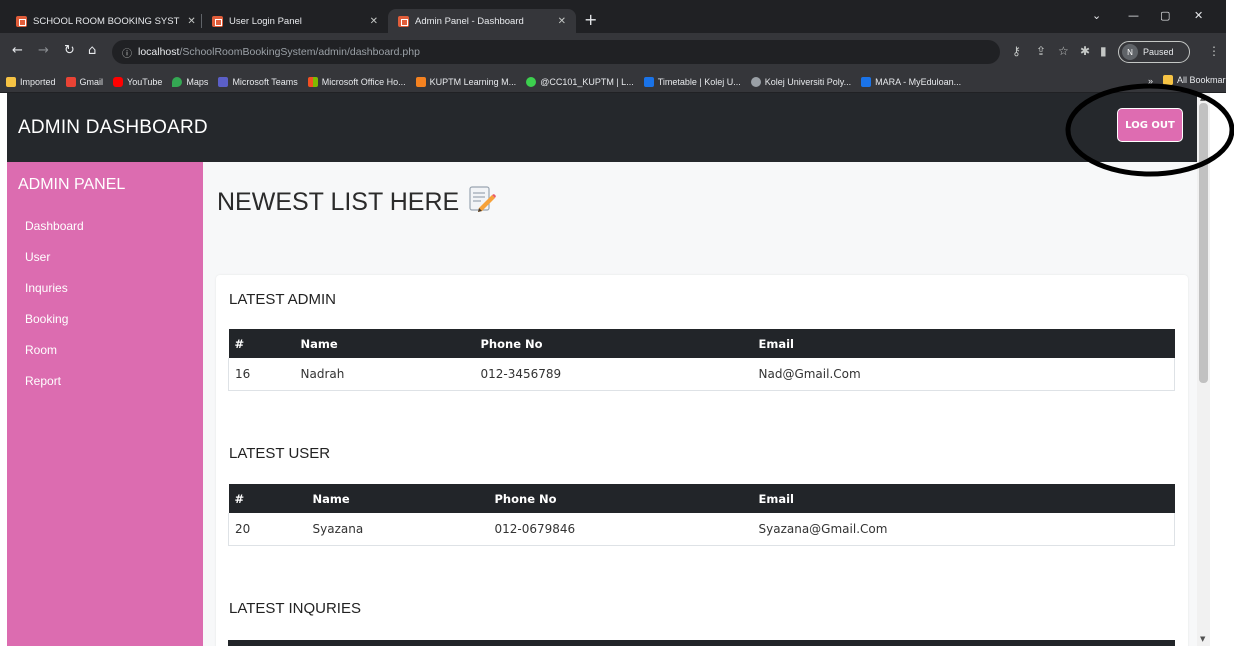  I want to click on reload-icon: ↻, so click(69, 51).